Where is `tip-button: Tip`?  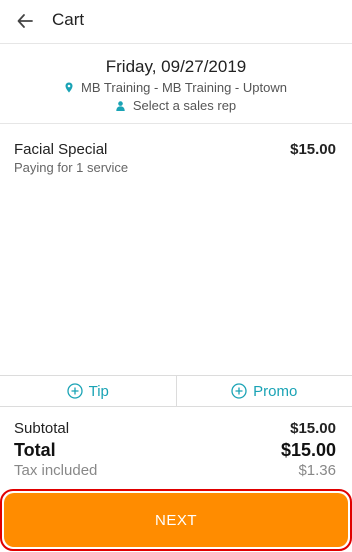
tip-button: Tip is located at coordinates (88, 391).